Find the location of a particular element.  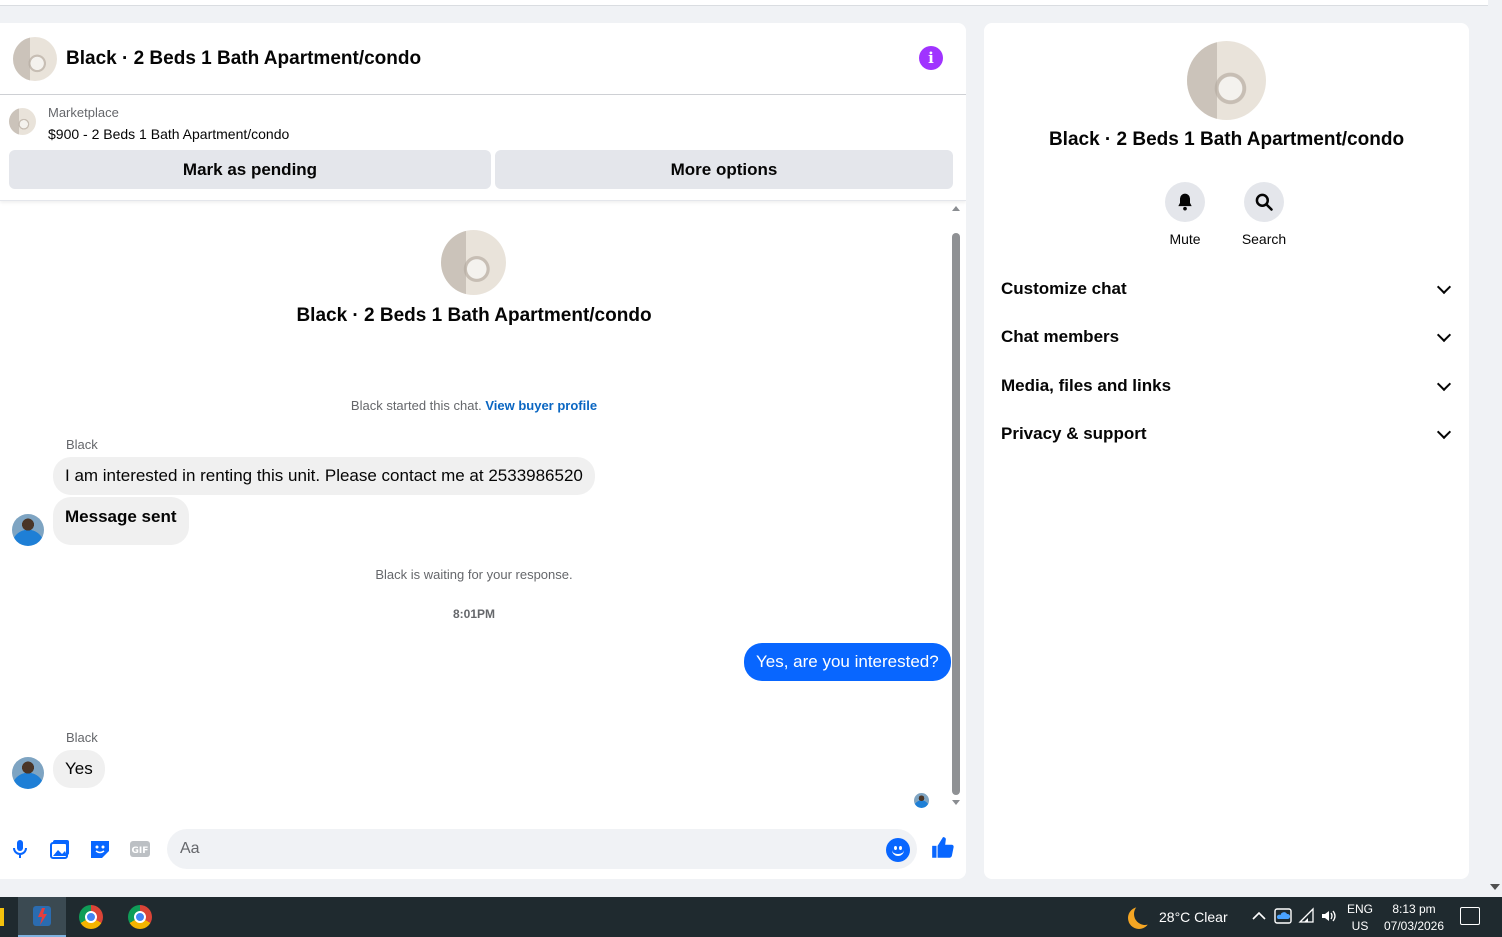

emoji-icon is located at coordinates (898, 850).